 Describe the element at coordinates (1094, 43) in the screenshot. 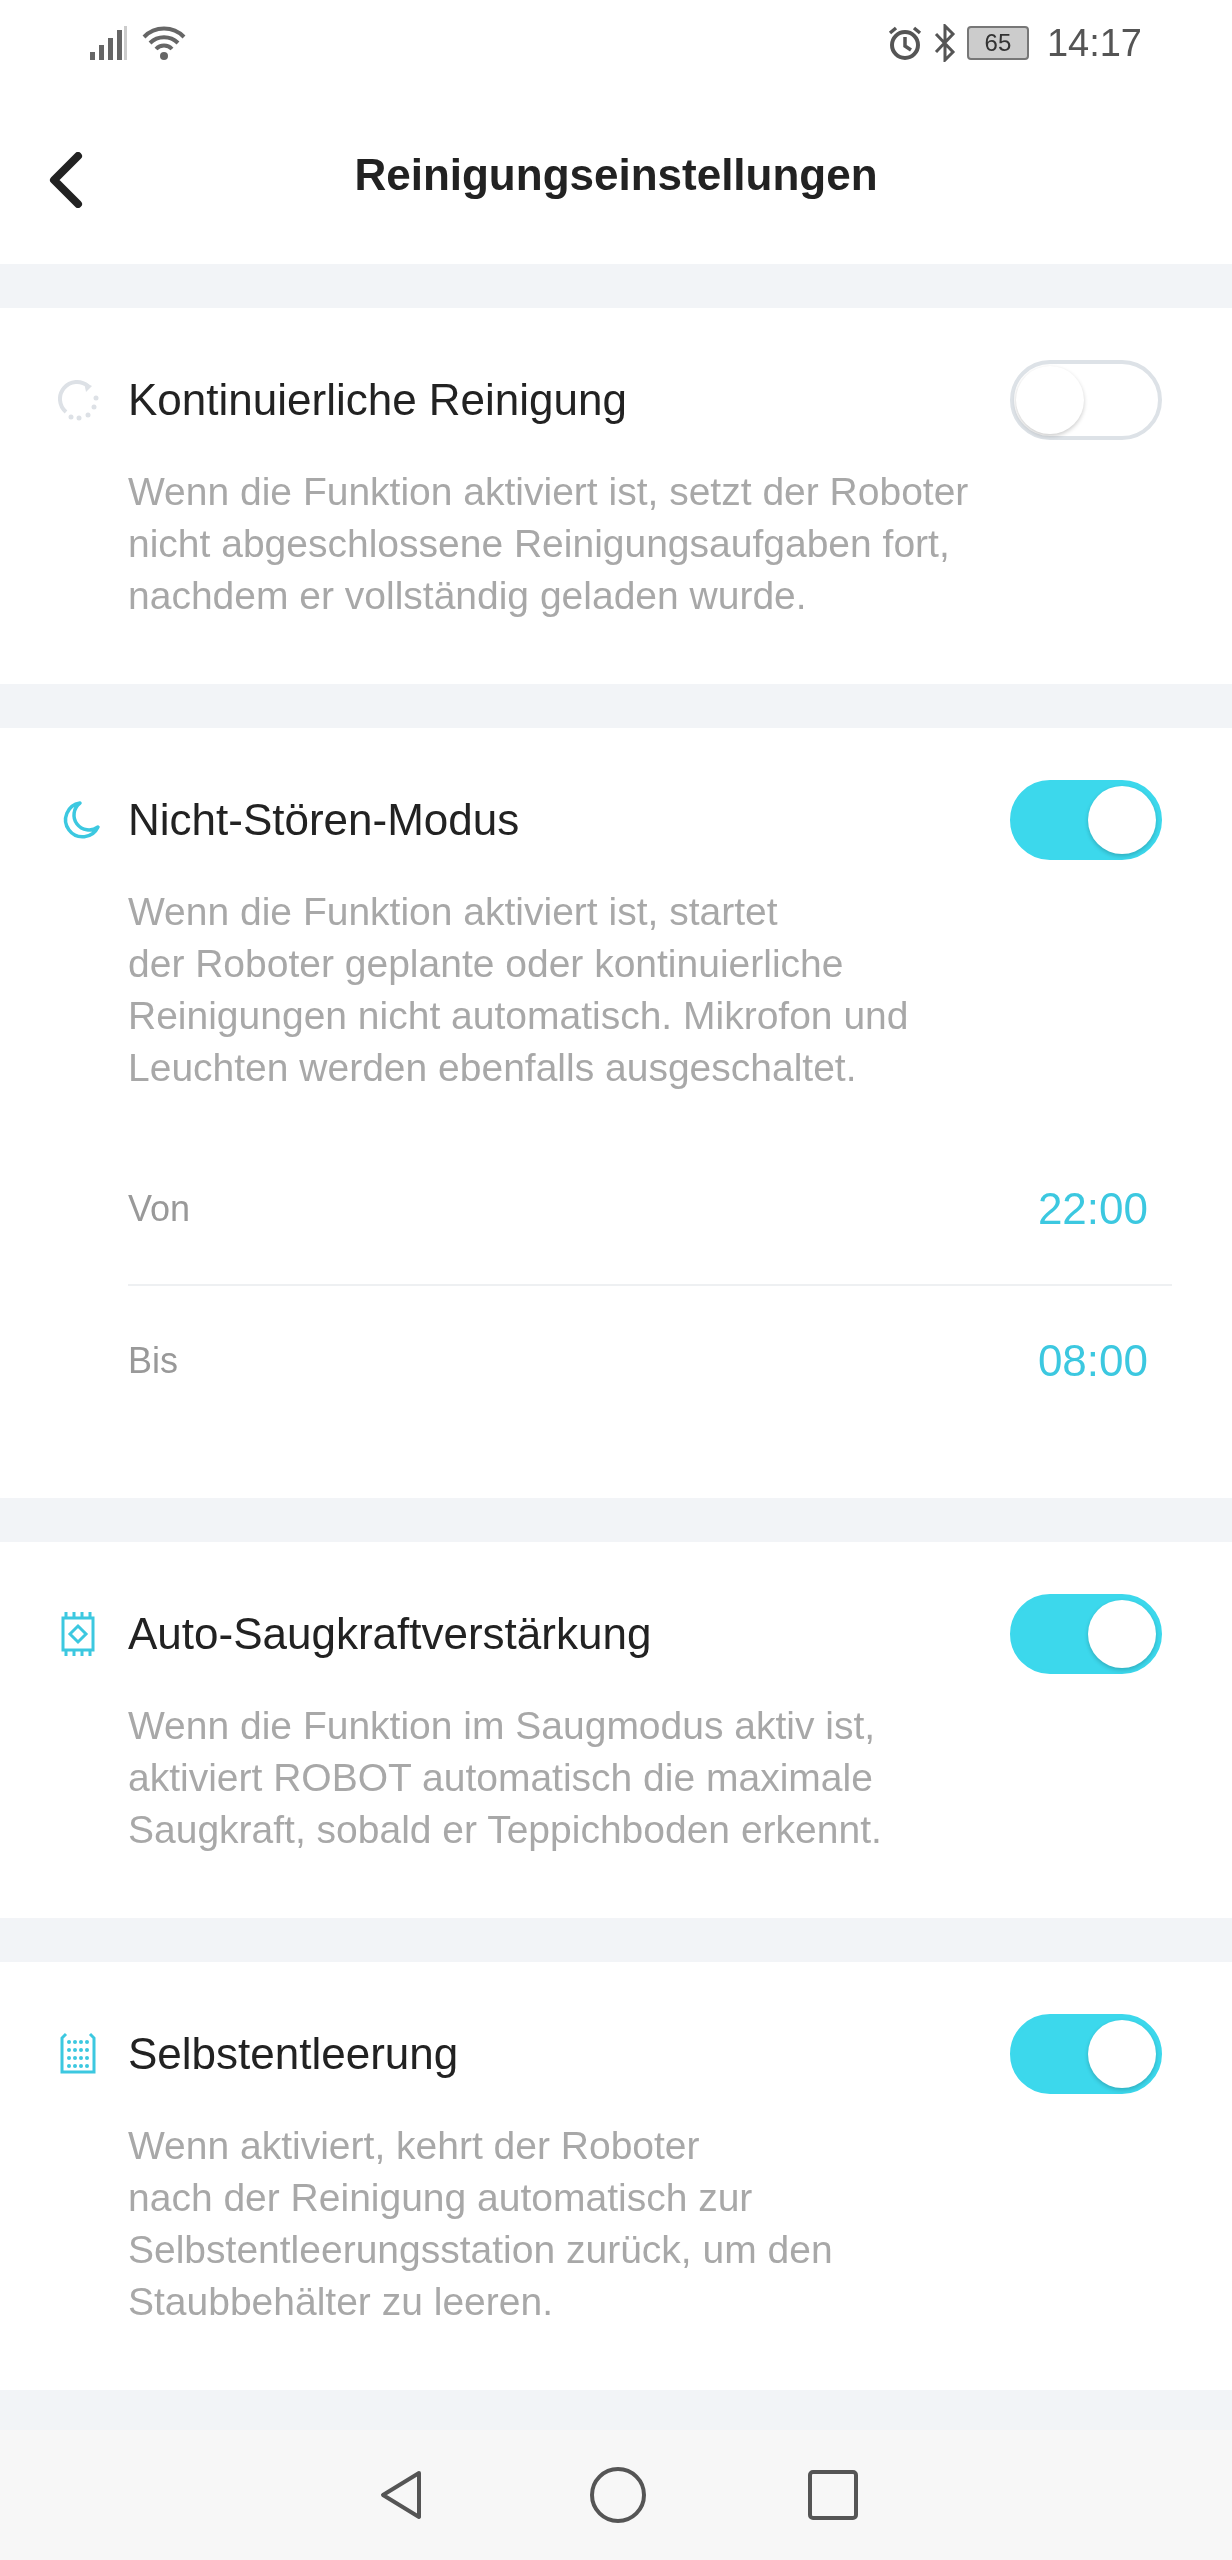

I see `clock: 14:17` at that location.